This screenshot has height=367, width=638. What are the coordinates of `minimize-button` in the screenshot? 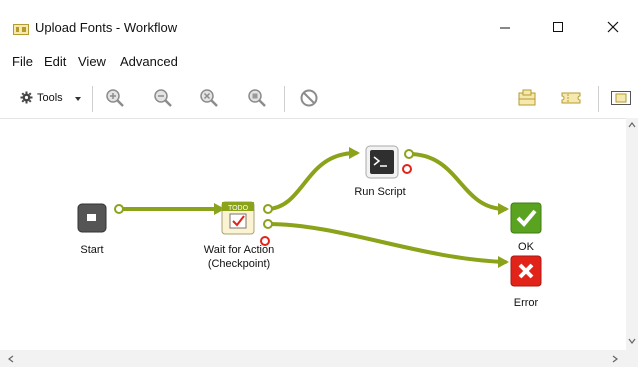 It's located at (505, 27).